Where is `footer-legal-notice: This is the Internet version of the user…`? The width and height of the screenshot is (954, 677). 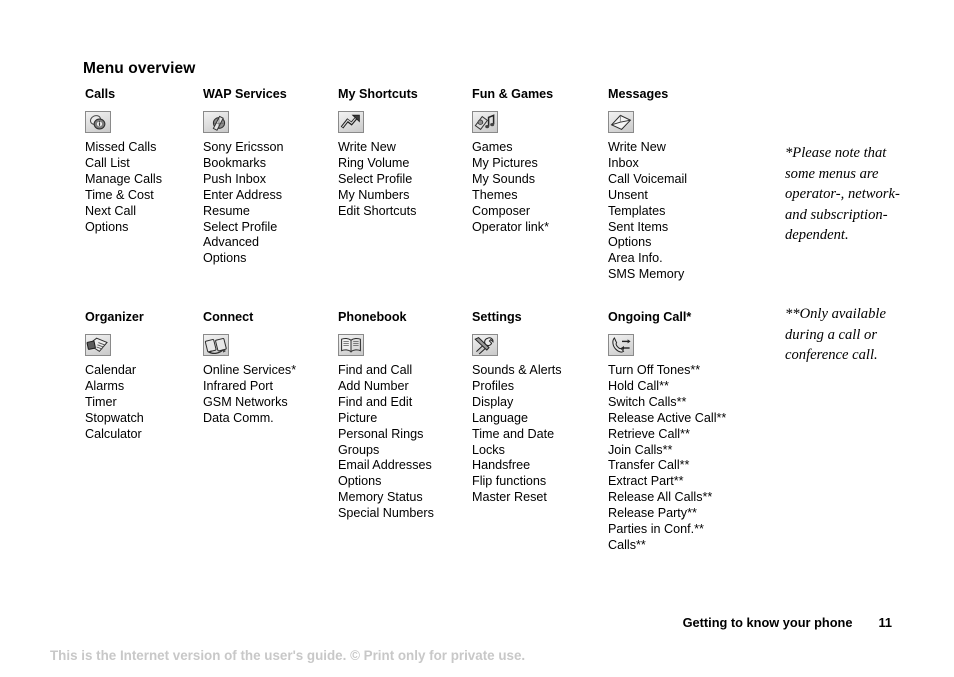
footer-legal-notice: This is the Internet version of the user… is located at coordinates (288, 655).